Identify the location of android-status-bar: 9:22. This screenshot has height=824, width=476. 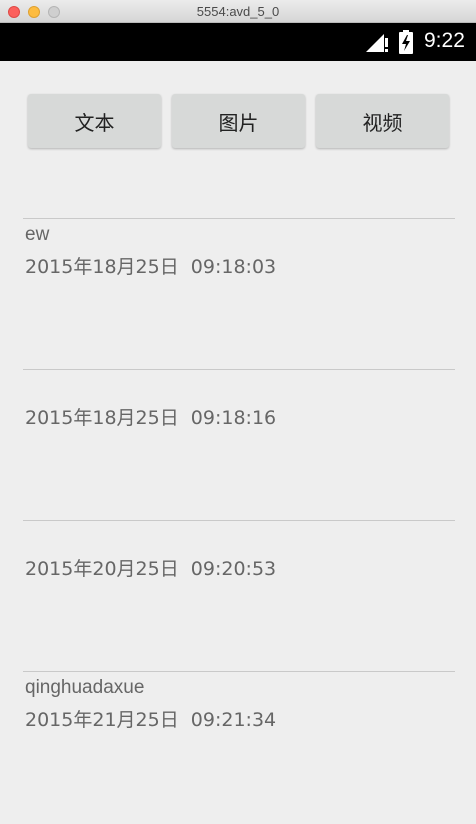
(238, 42).